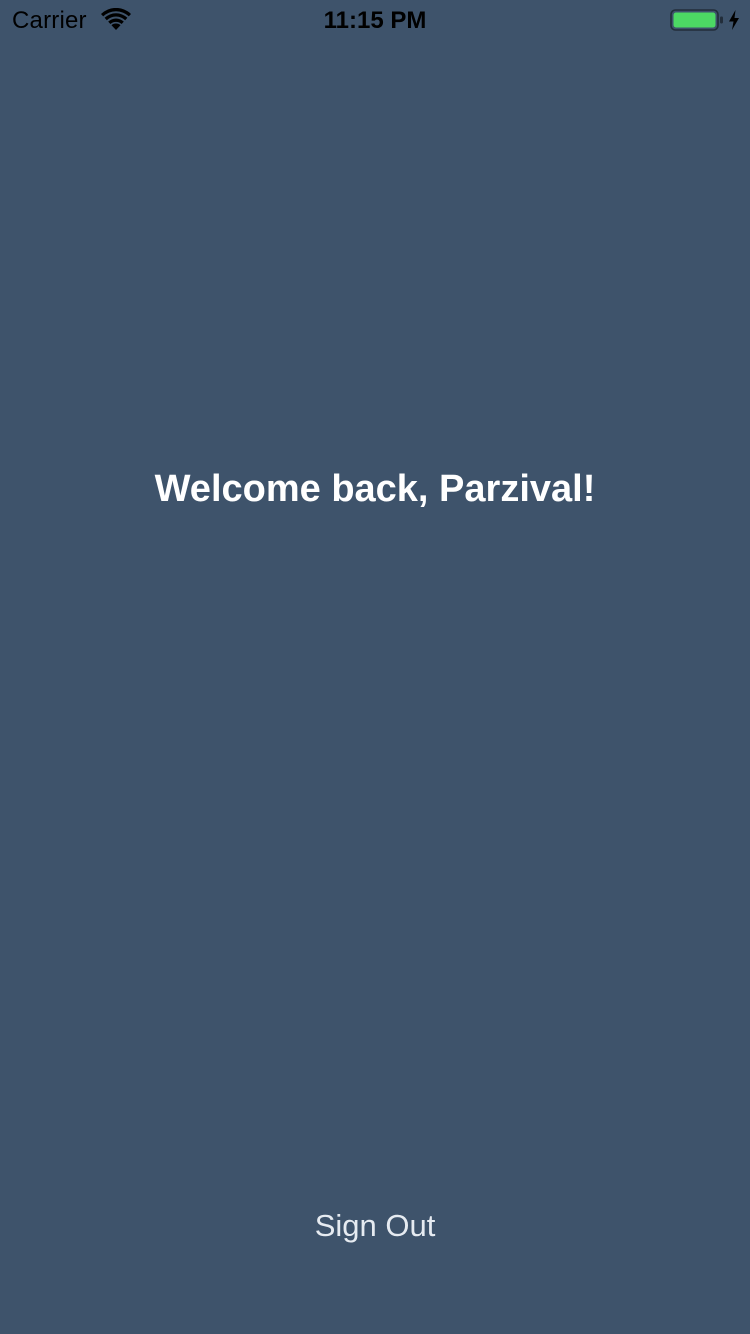 This screenshot has width=750, height=1334. I want to click on charging-bolt-icon, so click(734, 20).